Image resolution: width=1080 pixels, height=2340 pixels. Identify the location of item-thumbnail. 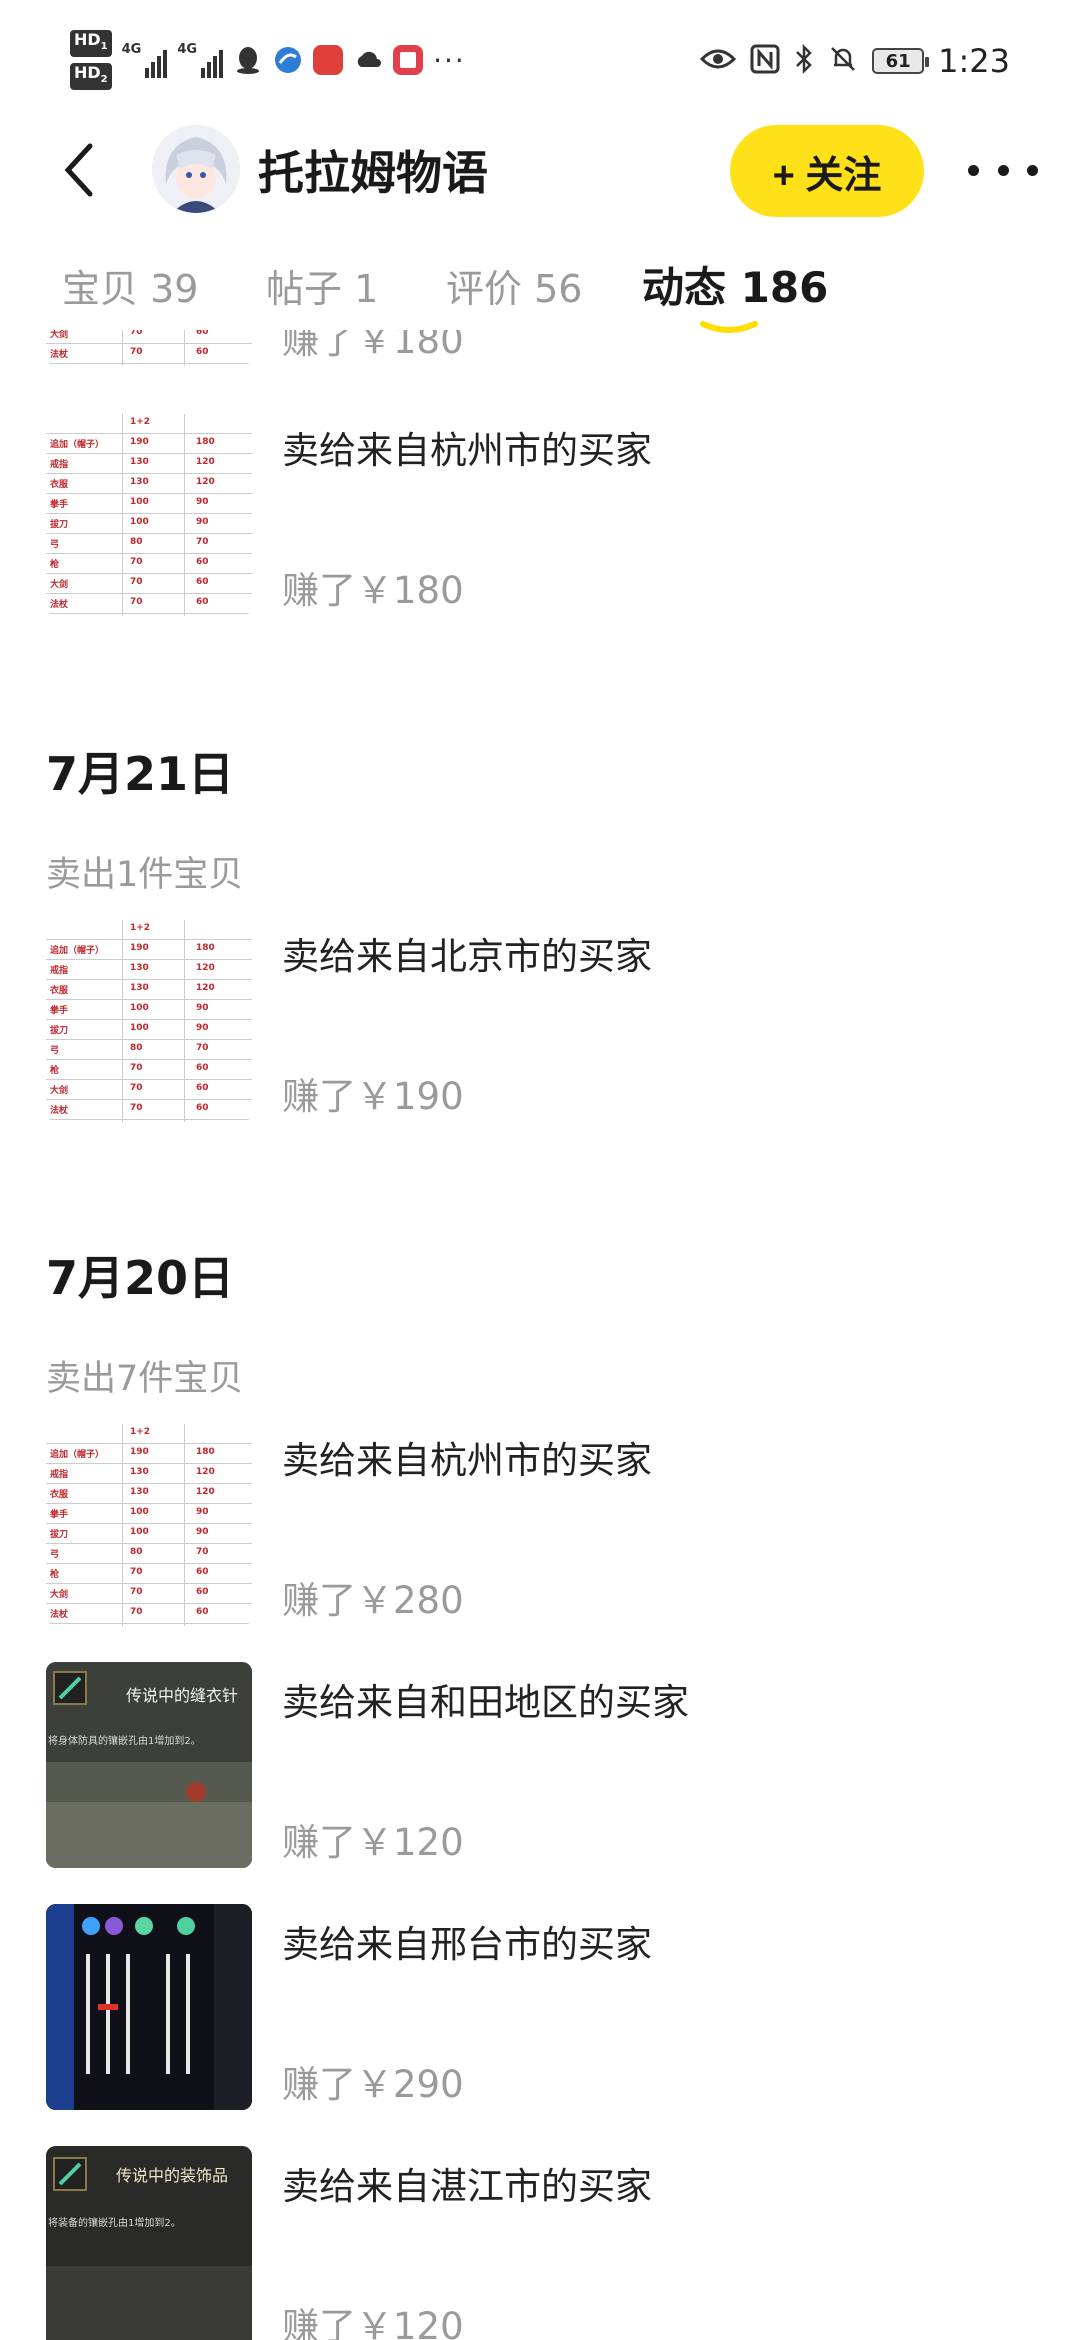
(149, 2007).